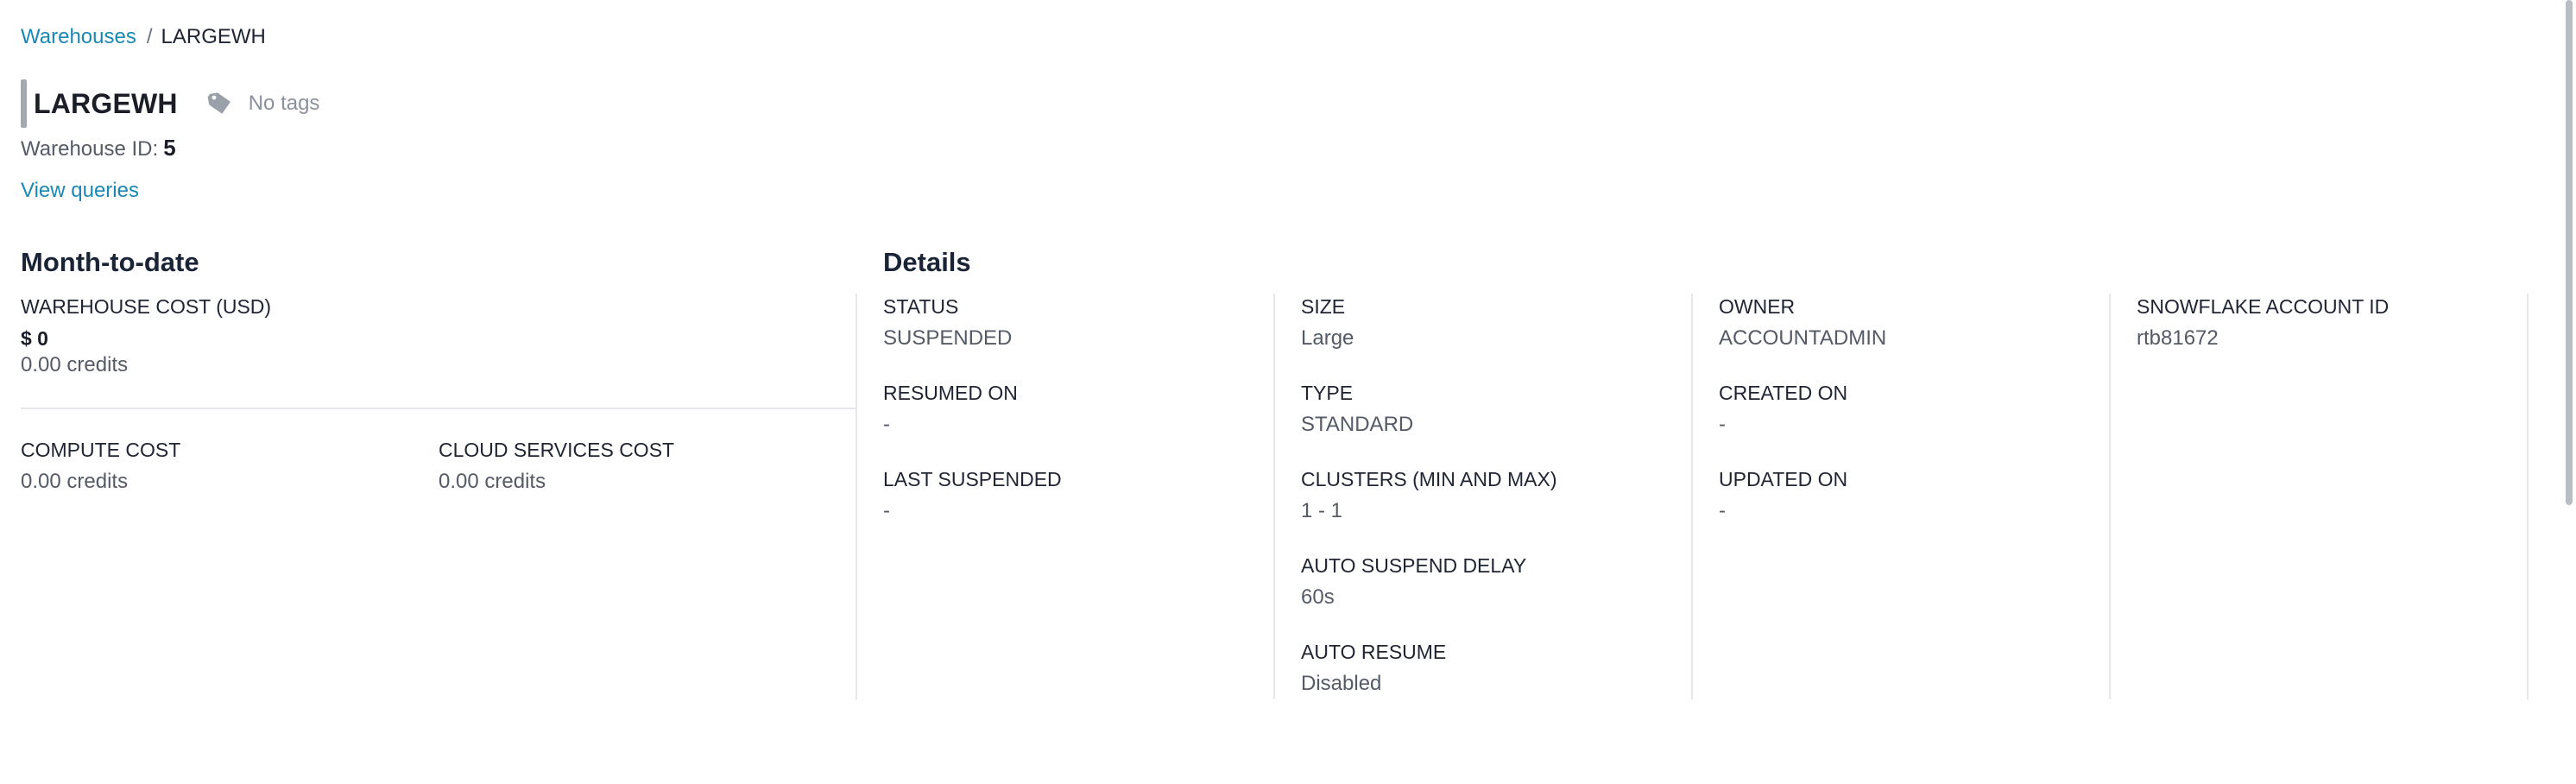 The height and width of the screenshot is (784, 2576). I want to click on warehouse-id: Warehouse ID: 5, so click(98, 149).